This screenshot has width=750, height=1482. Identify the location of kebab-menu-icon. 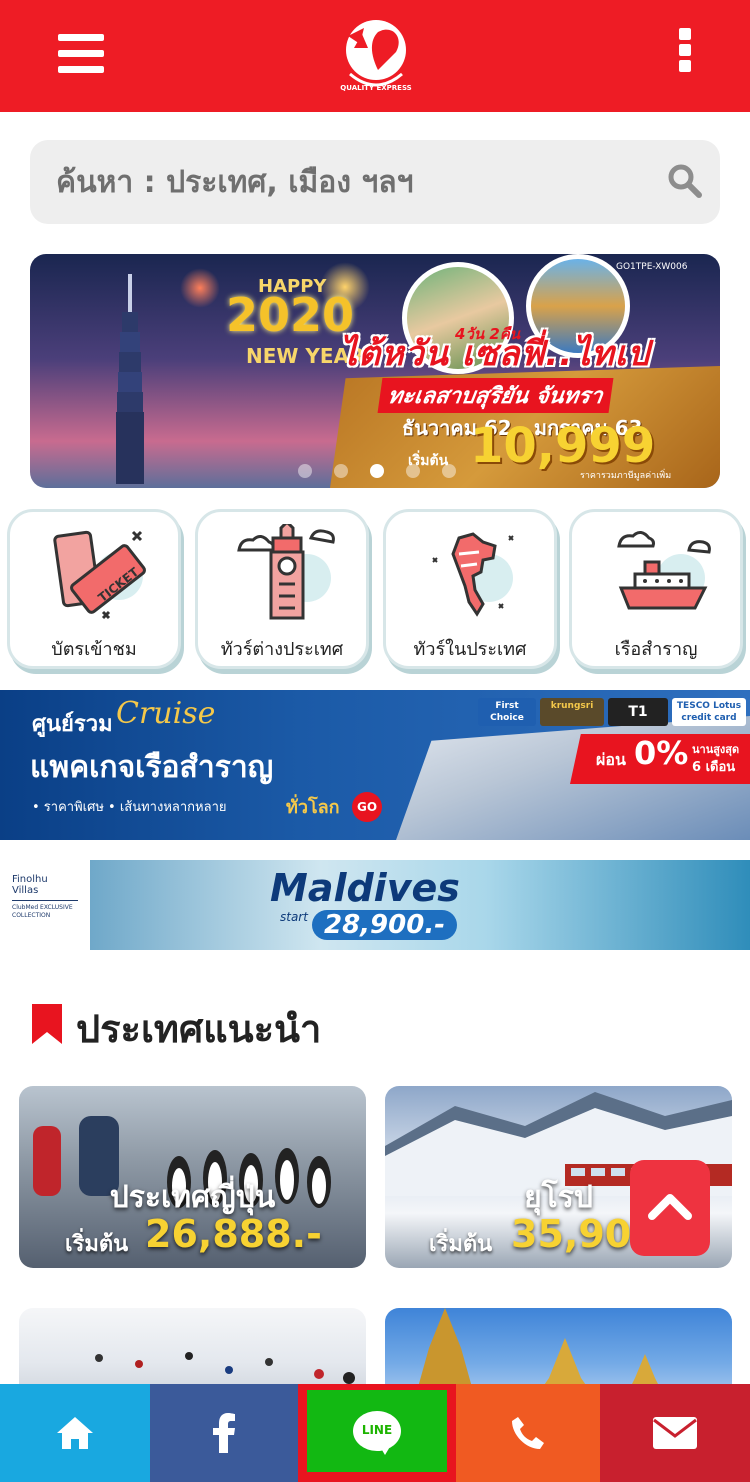
(686, 52).